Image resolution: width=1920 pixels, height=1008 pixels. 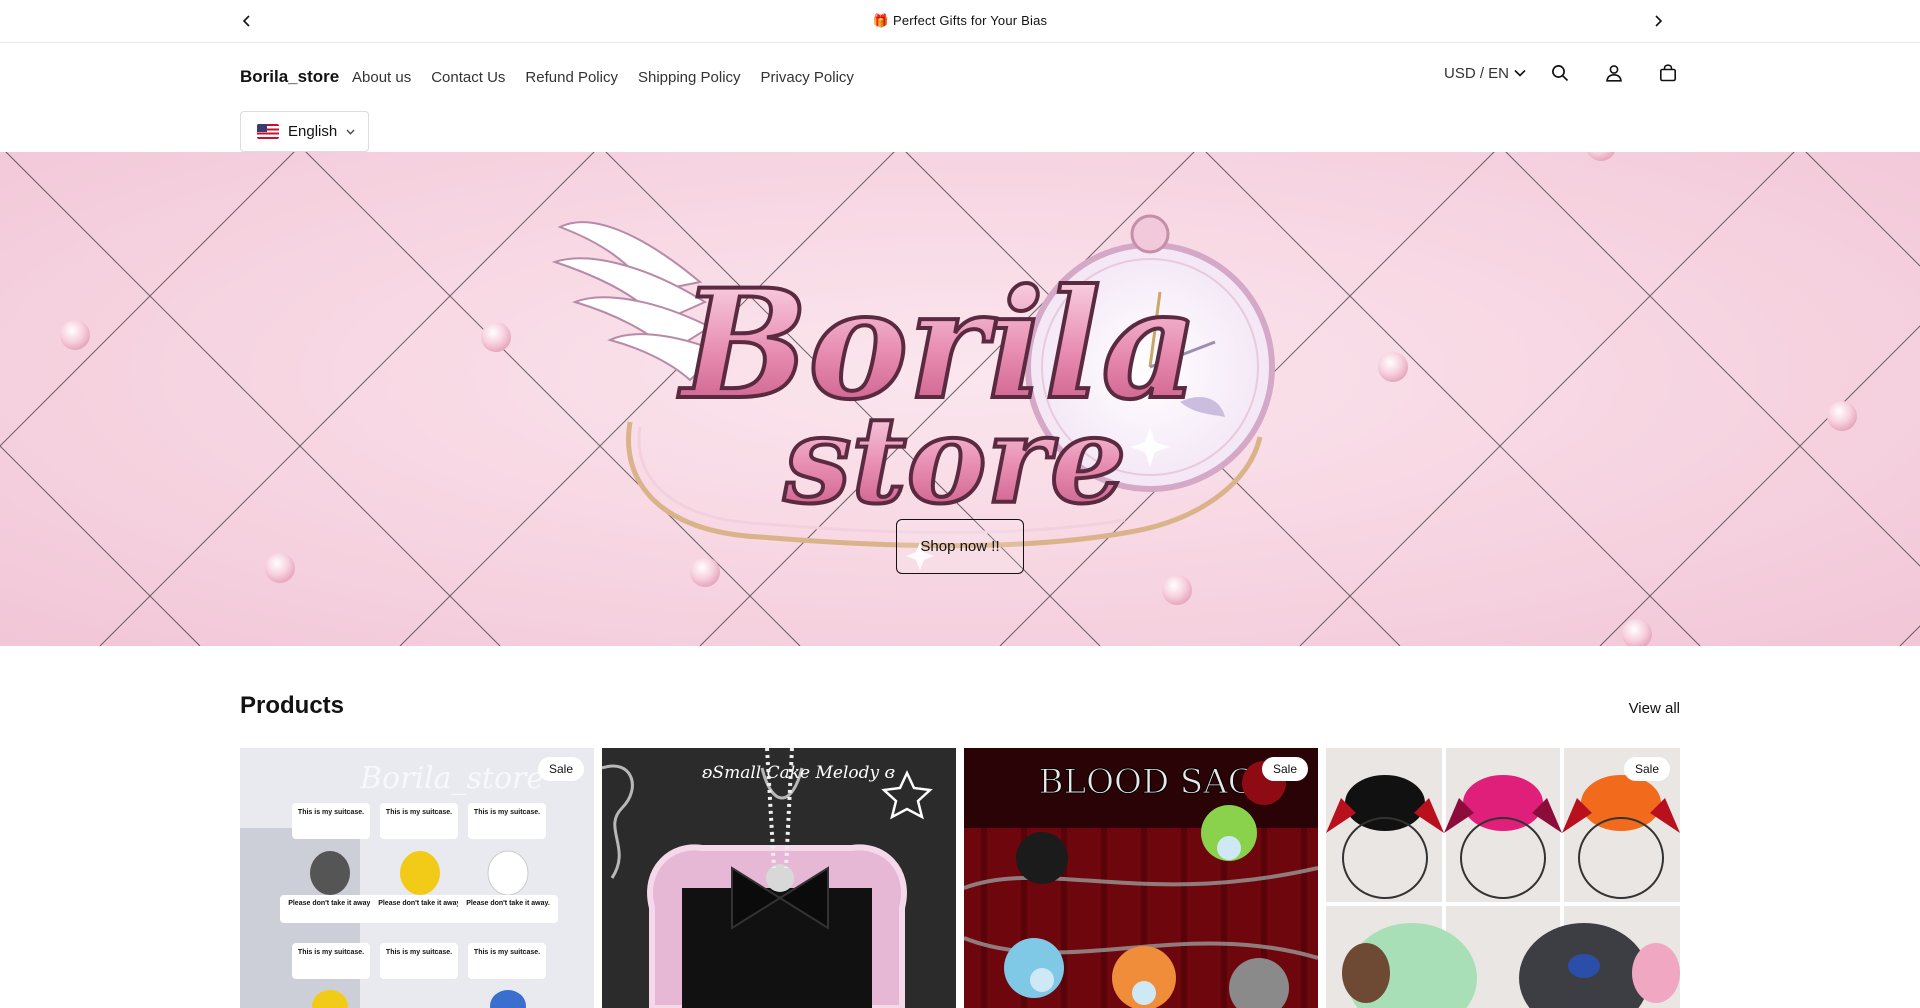 I want to click on product-card-2: ʚSmall Cake Melody ɞ, so click(x=779, y=878).